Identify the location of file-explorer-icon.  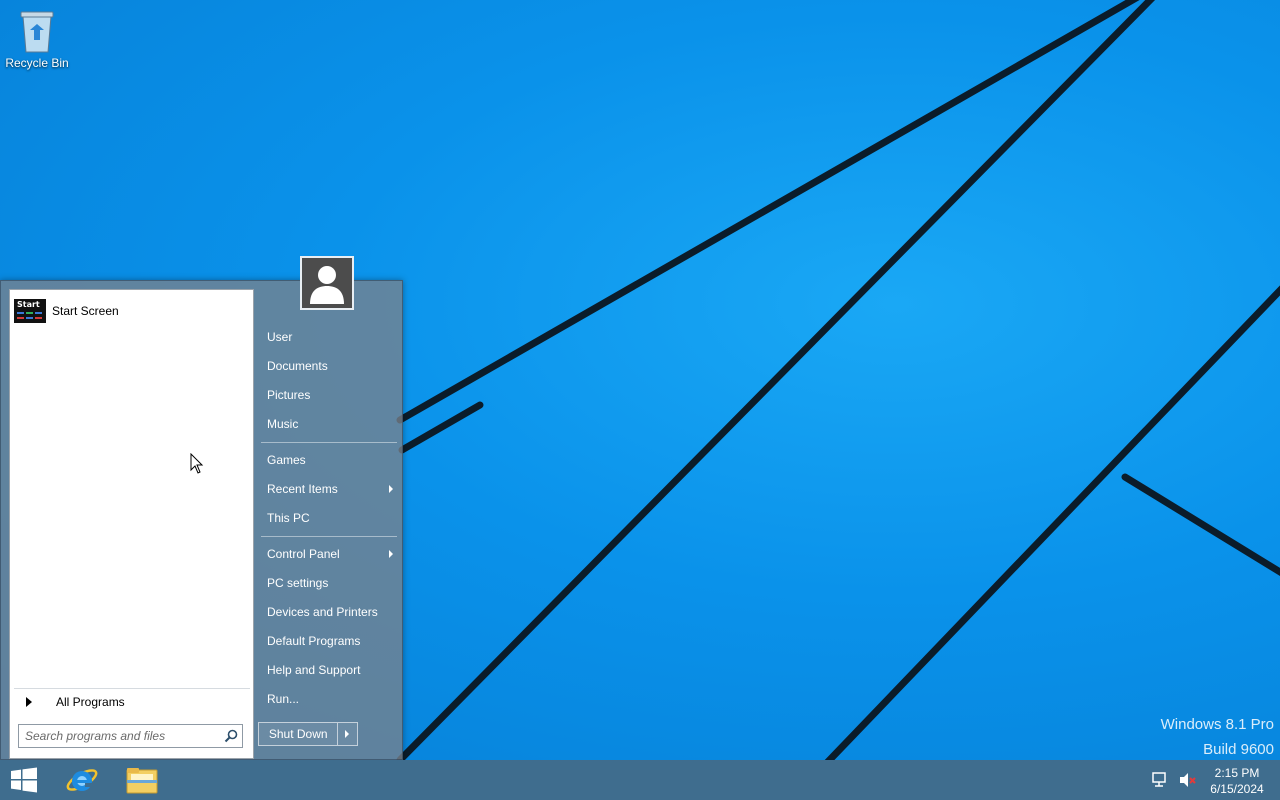
(142, 781).